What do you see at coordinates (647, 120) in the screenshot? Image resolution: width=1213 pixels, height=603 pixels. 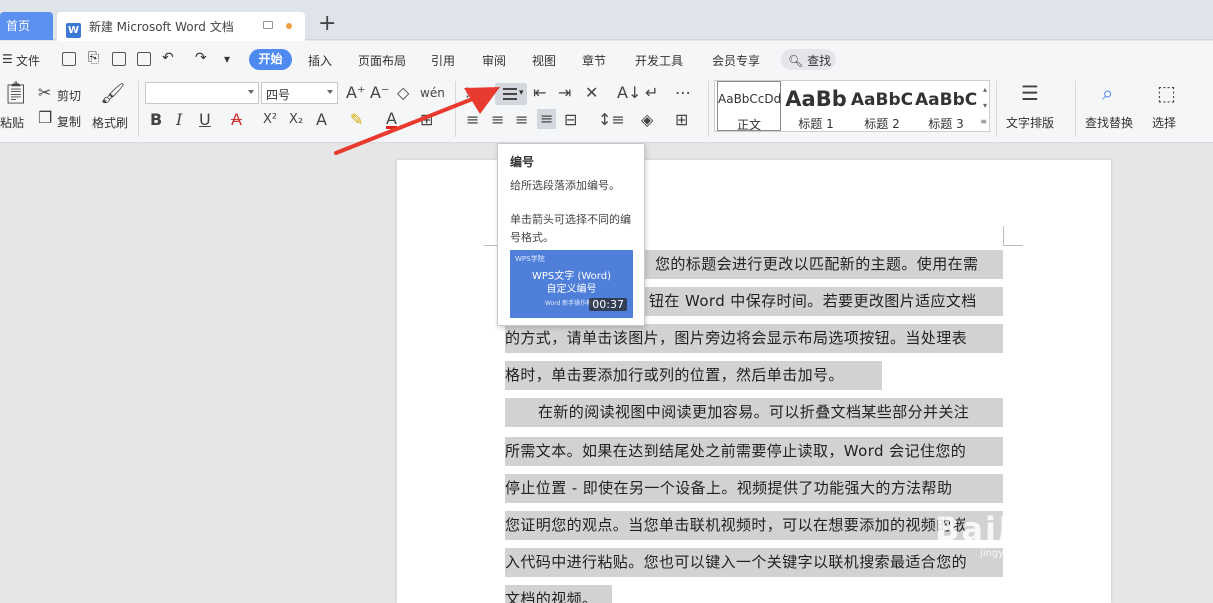 I see `shading-icon: ◈` at bounding box center [647, 120].